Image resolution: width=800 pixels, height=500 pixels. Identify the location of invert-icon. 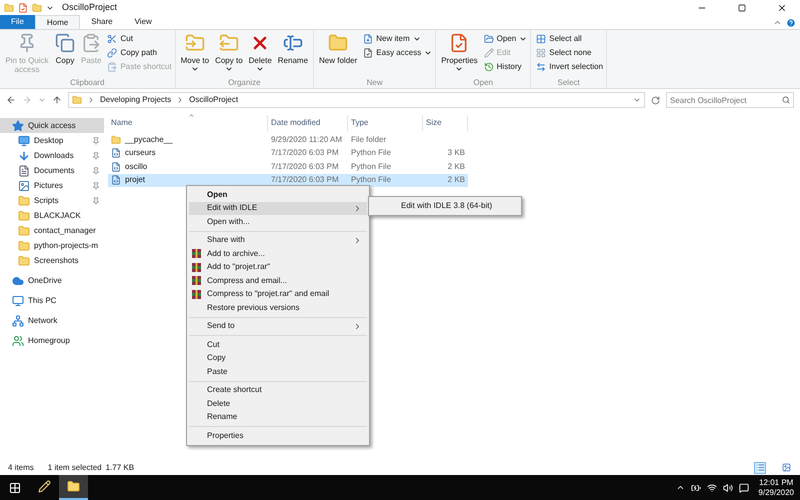
(541, 67).